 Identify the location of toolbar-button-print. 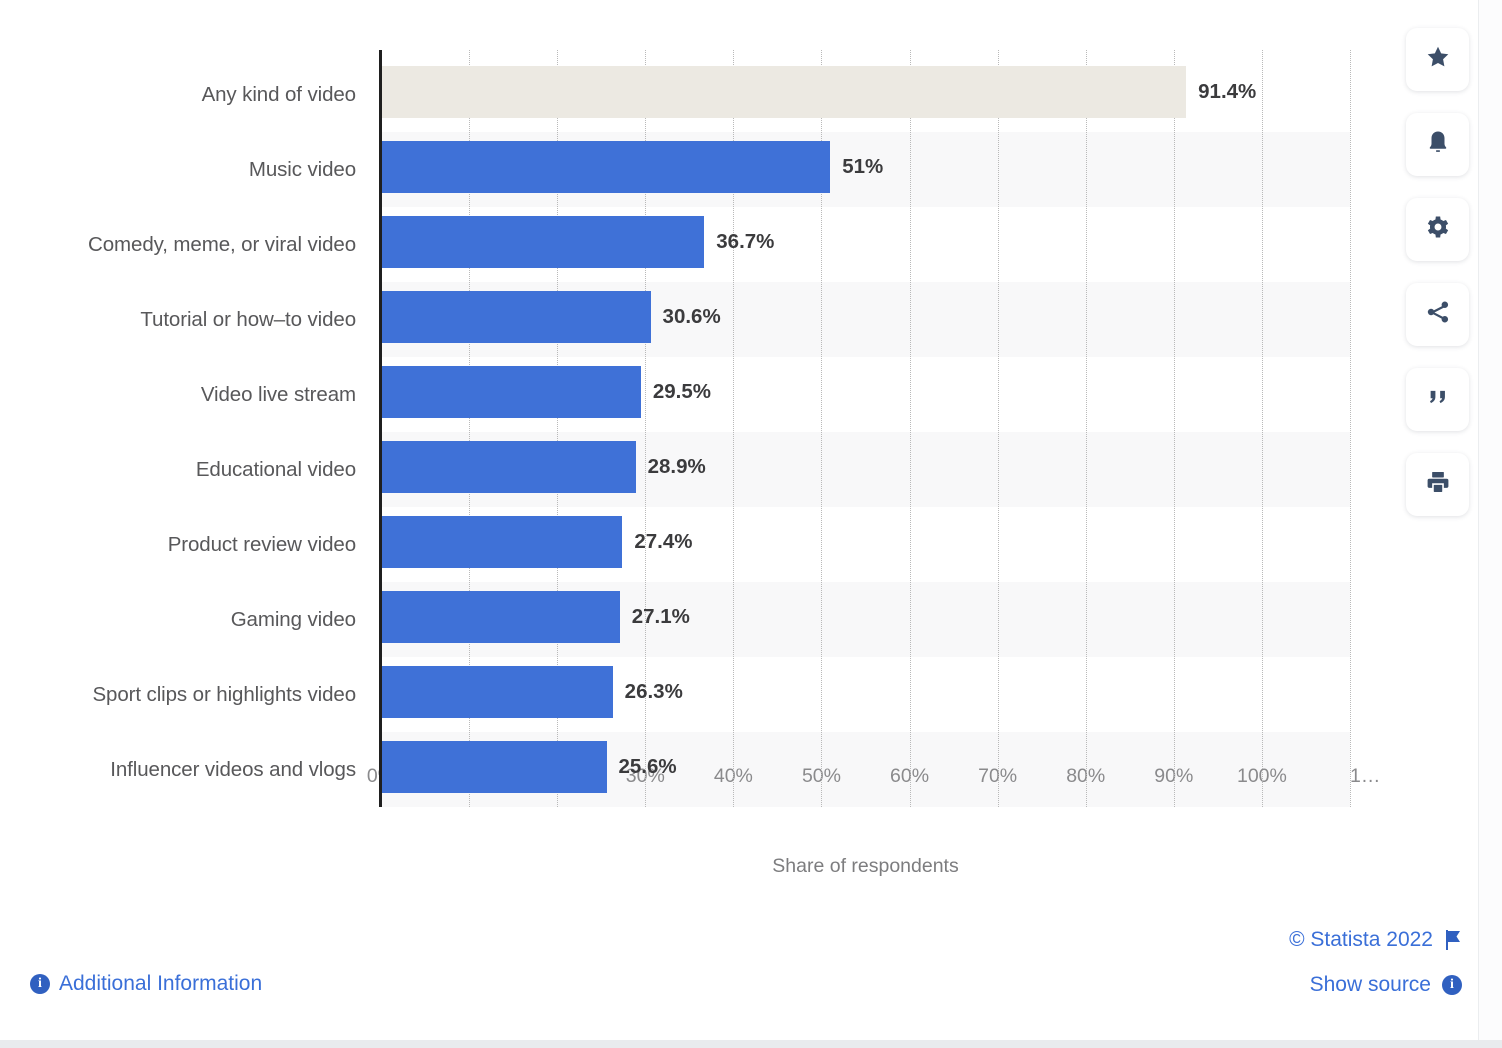
(1437, 484).